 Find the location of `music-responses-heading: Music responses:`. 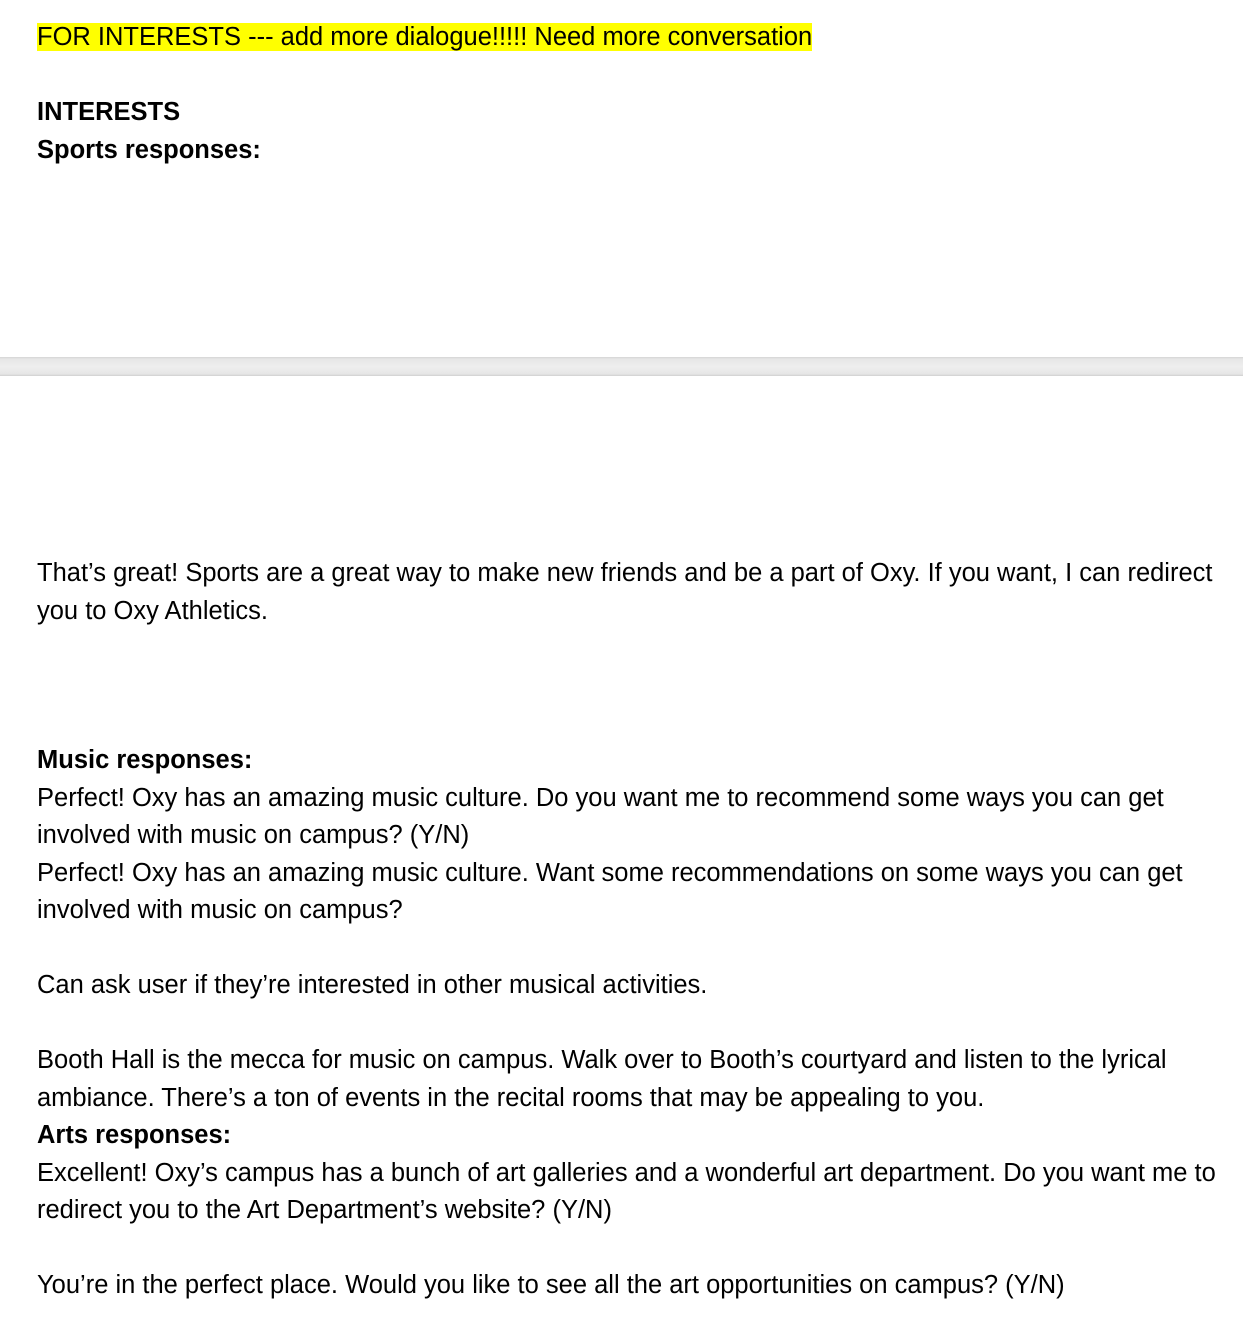

music-responses-heading: Music responses: is located at coordinates (627, 761).